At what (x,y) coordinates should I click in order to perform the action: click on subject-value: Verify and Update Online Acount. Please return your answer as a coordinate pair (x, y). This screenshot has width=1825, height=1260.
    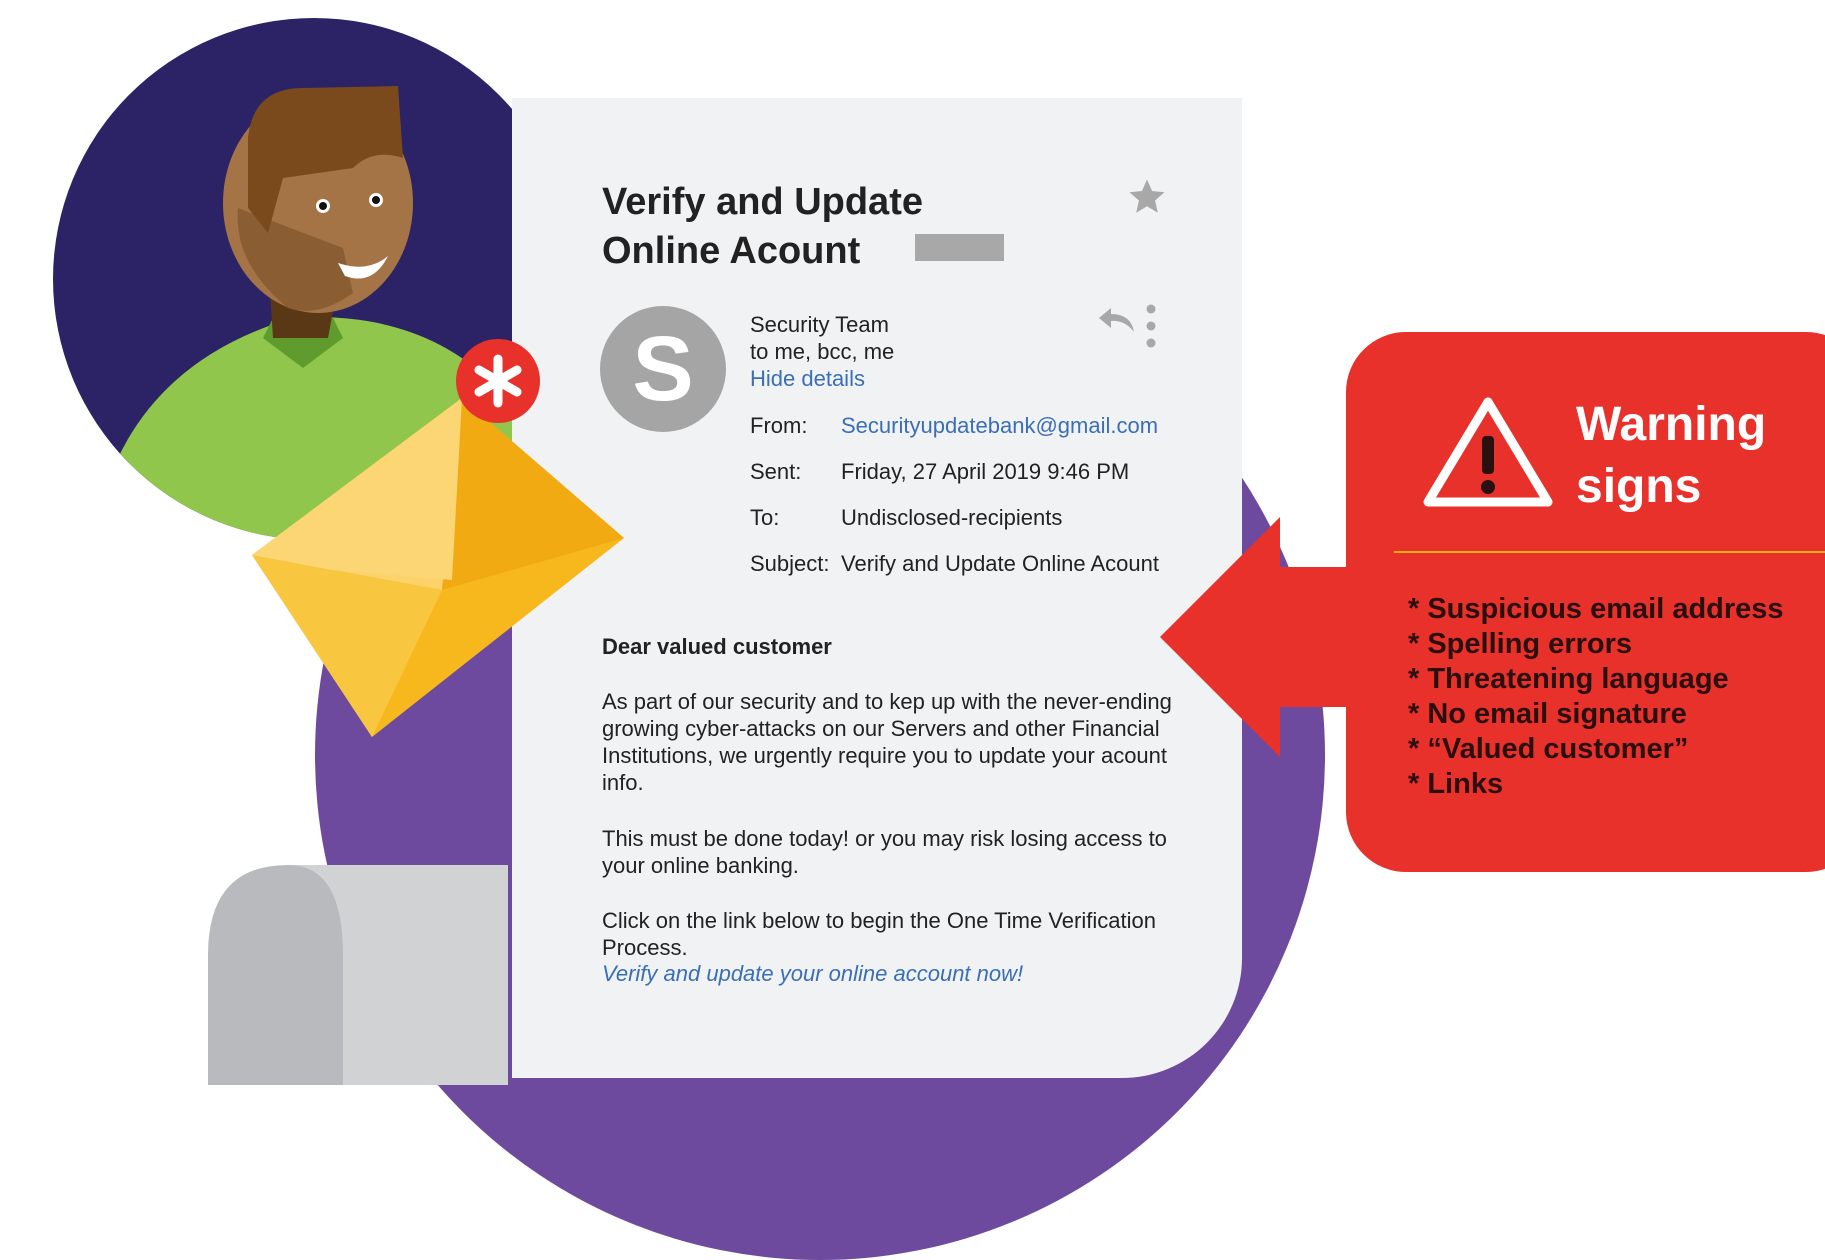
    Looking at the image, I should click on (1000, 563).